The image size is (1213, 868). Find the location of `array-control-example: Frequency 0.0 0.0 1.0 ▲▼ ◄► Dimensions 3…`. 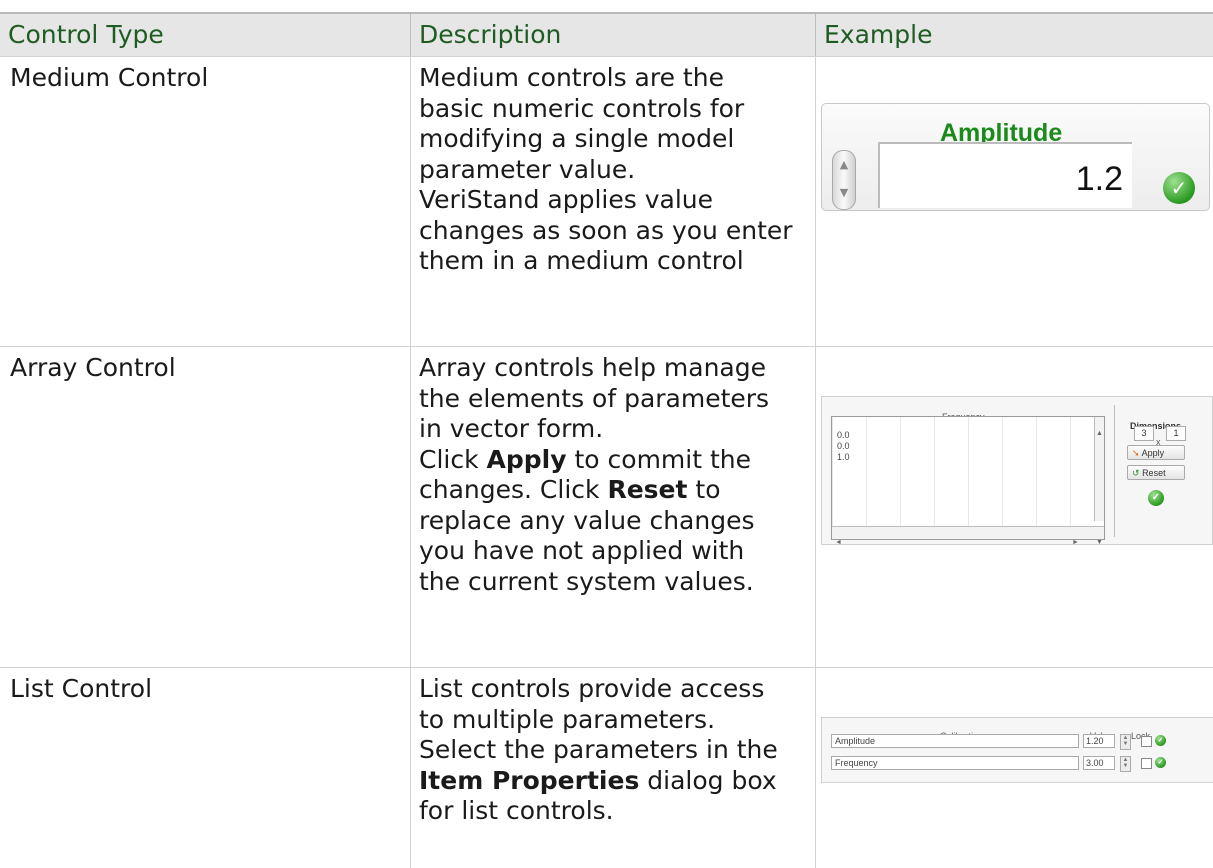

array-control-example: Frequency 0.0 0.0 1.0 ▲▼ ◄► Dimensions 3… is located at coordinates (1017, 471).